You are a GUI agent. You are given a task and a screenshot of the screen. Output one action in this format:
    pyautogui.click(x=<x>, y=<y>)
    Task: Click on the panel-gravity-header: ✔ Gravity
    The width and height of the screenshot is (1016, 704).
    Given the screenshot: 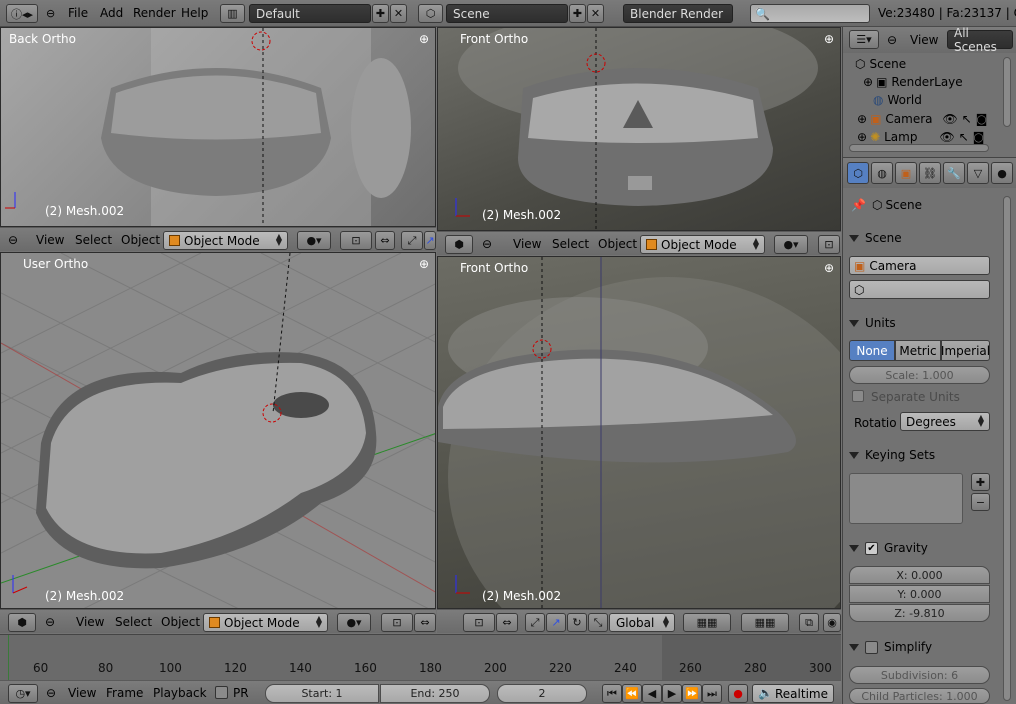 What is the action you would take?
    pyautogui.click(x=922, y=548)
    